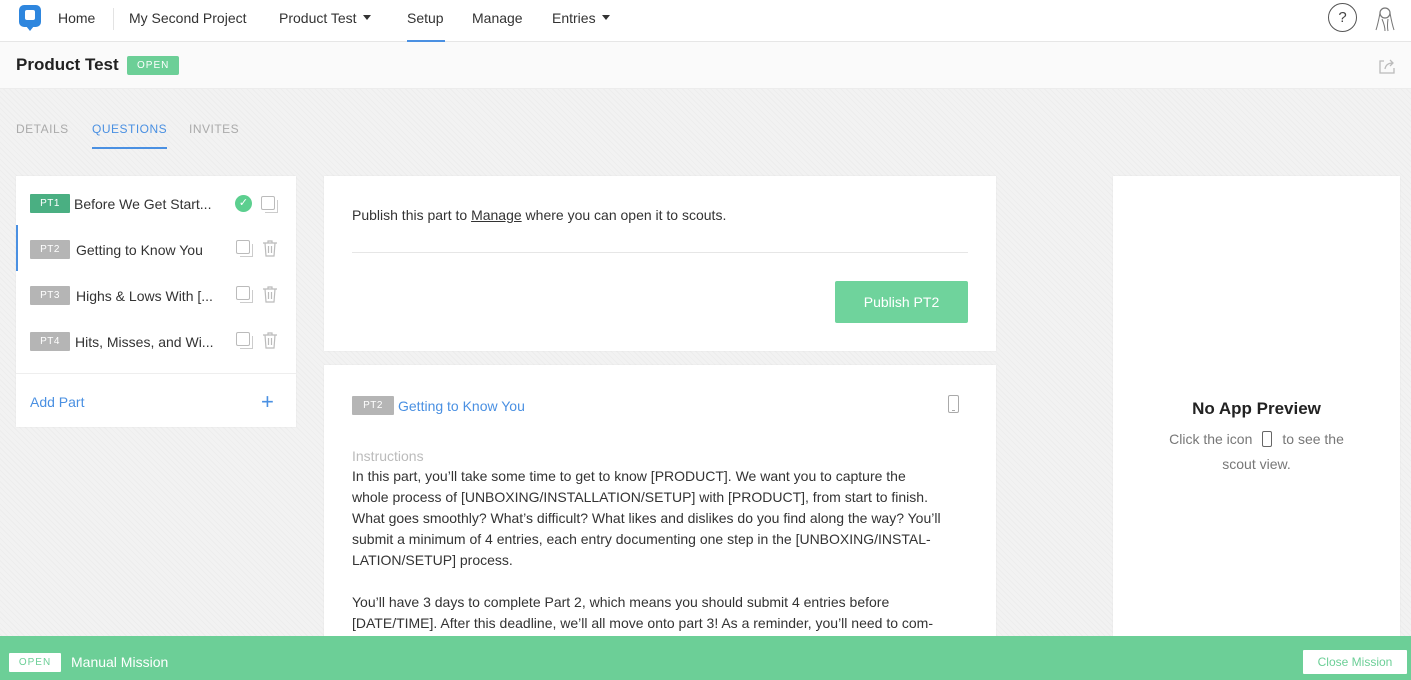 Image resolution: width=1411 pixels, height=680 pixels. I want to click on part-row-pt1: PT1 Before We Get Start... ✓, so click(156, 202).